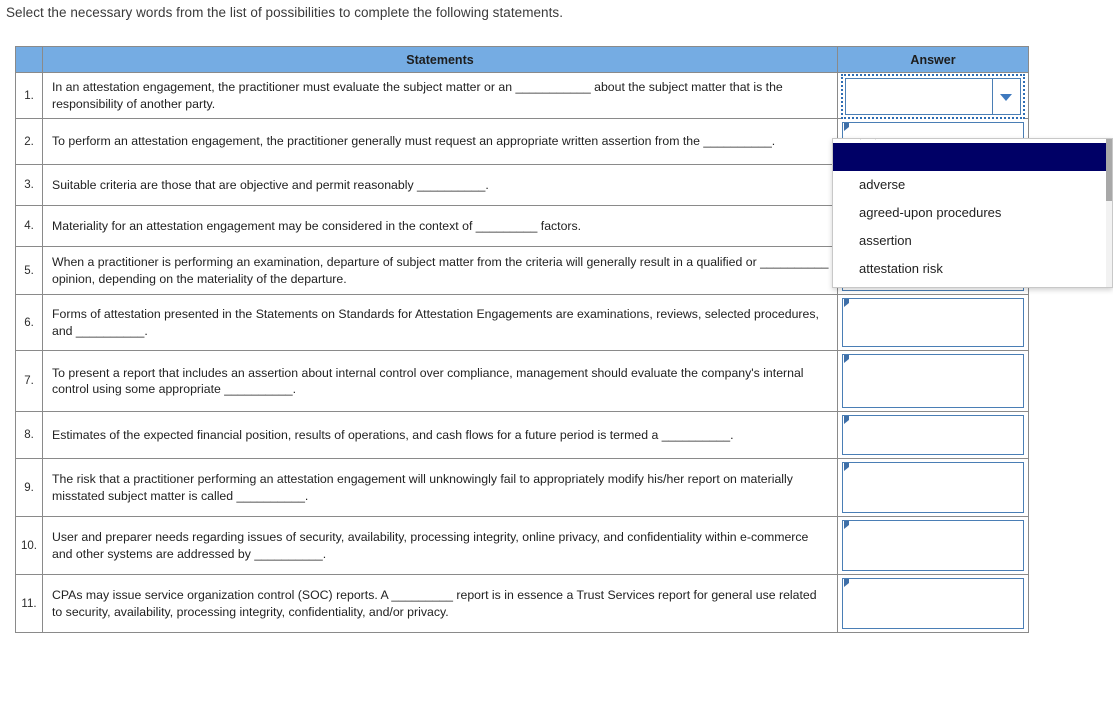  I want to click on table-header-row: Statements Answer, so click(522, 59).